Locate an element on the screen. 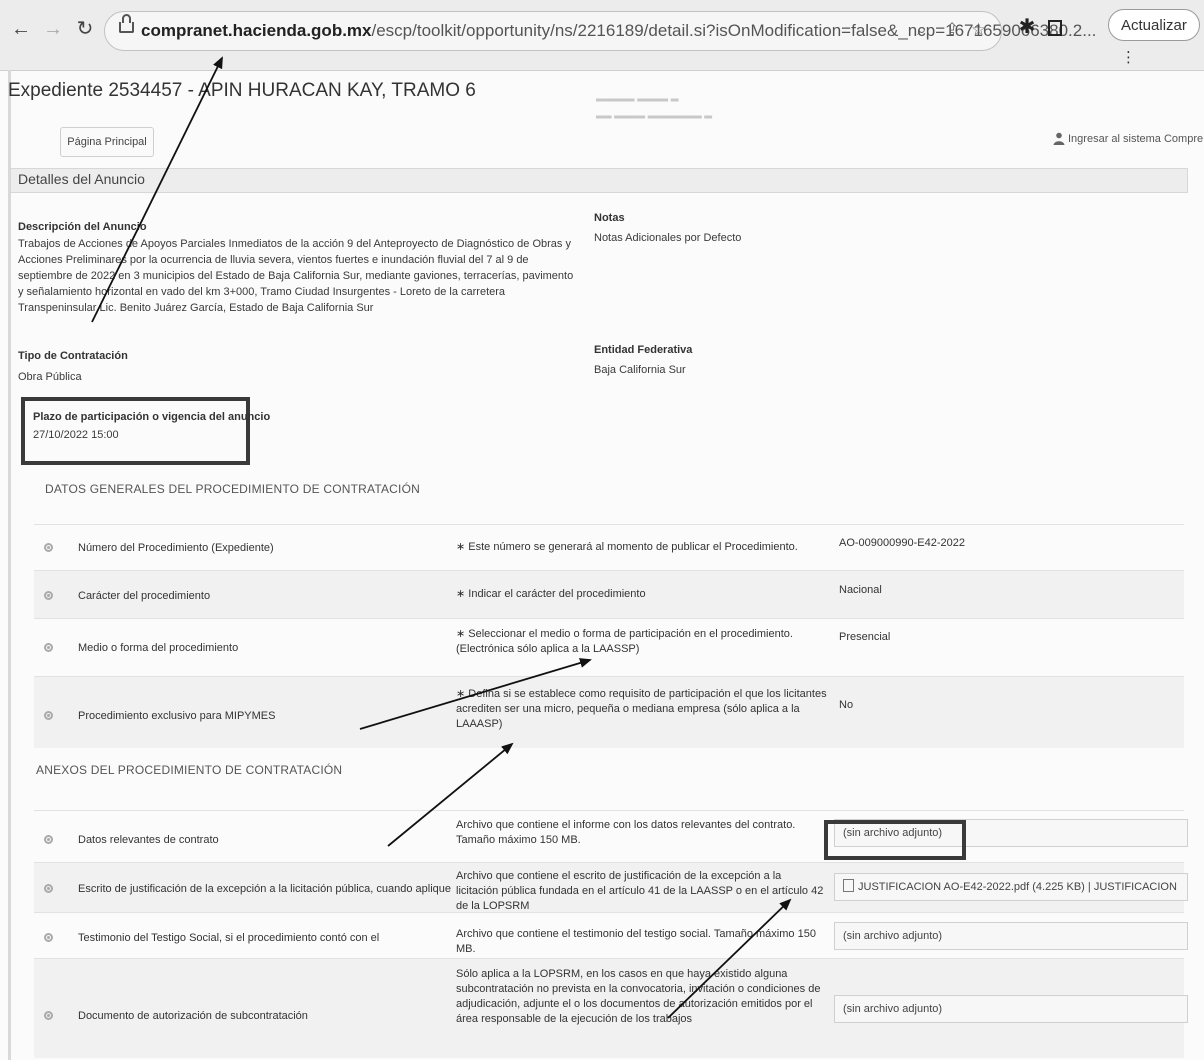  contract-type-value: Obra Pública is located at coordinates (50, 377).